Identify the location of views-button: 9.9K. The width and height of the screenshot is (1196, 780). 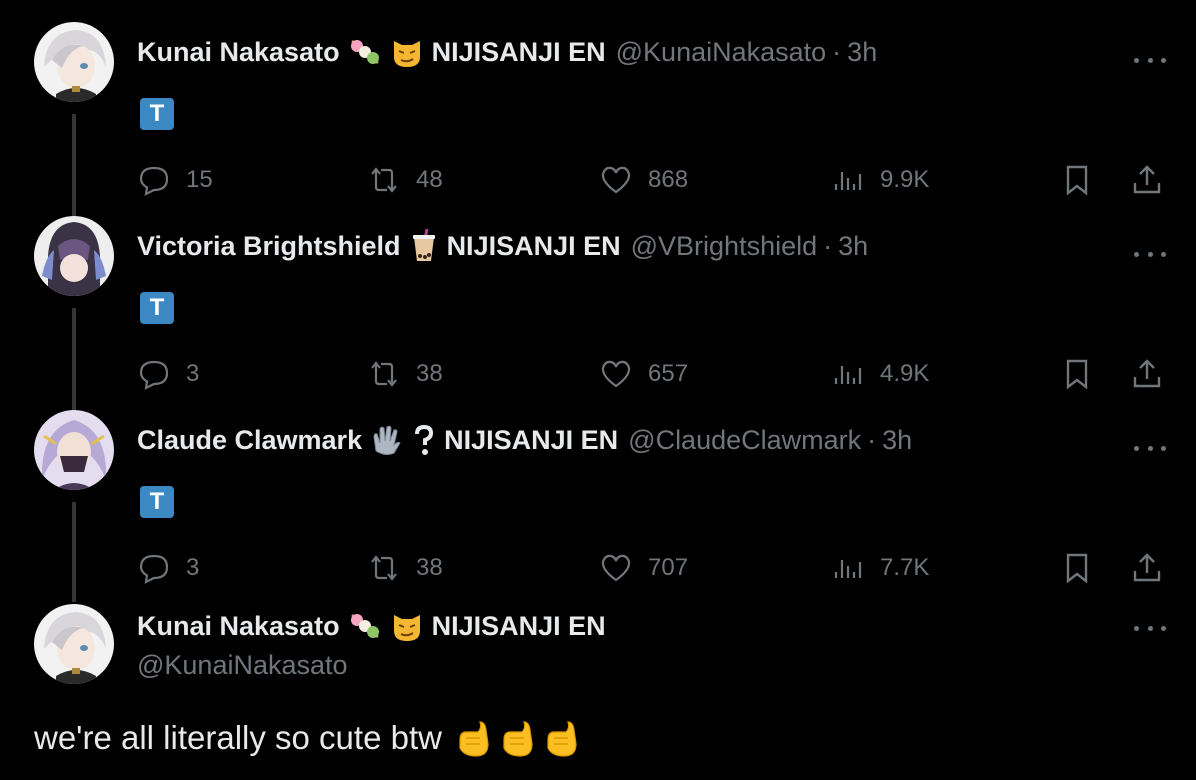
(879, 180).